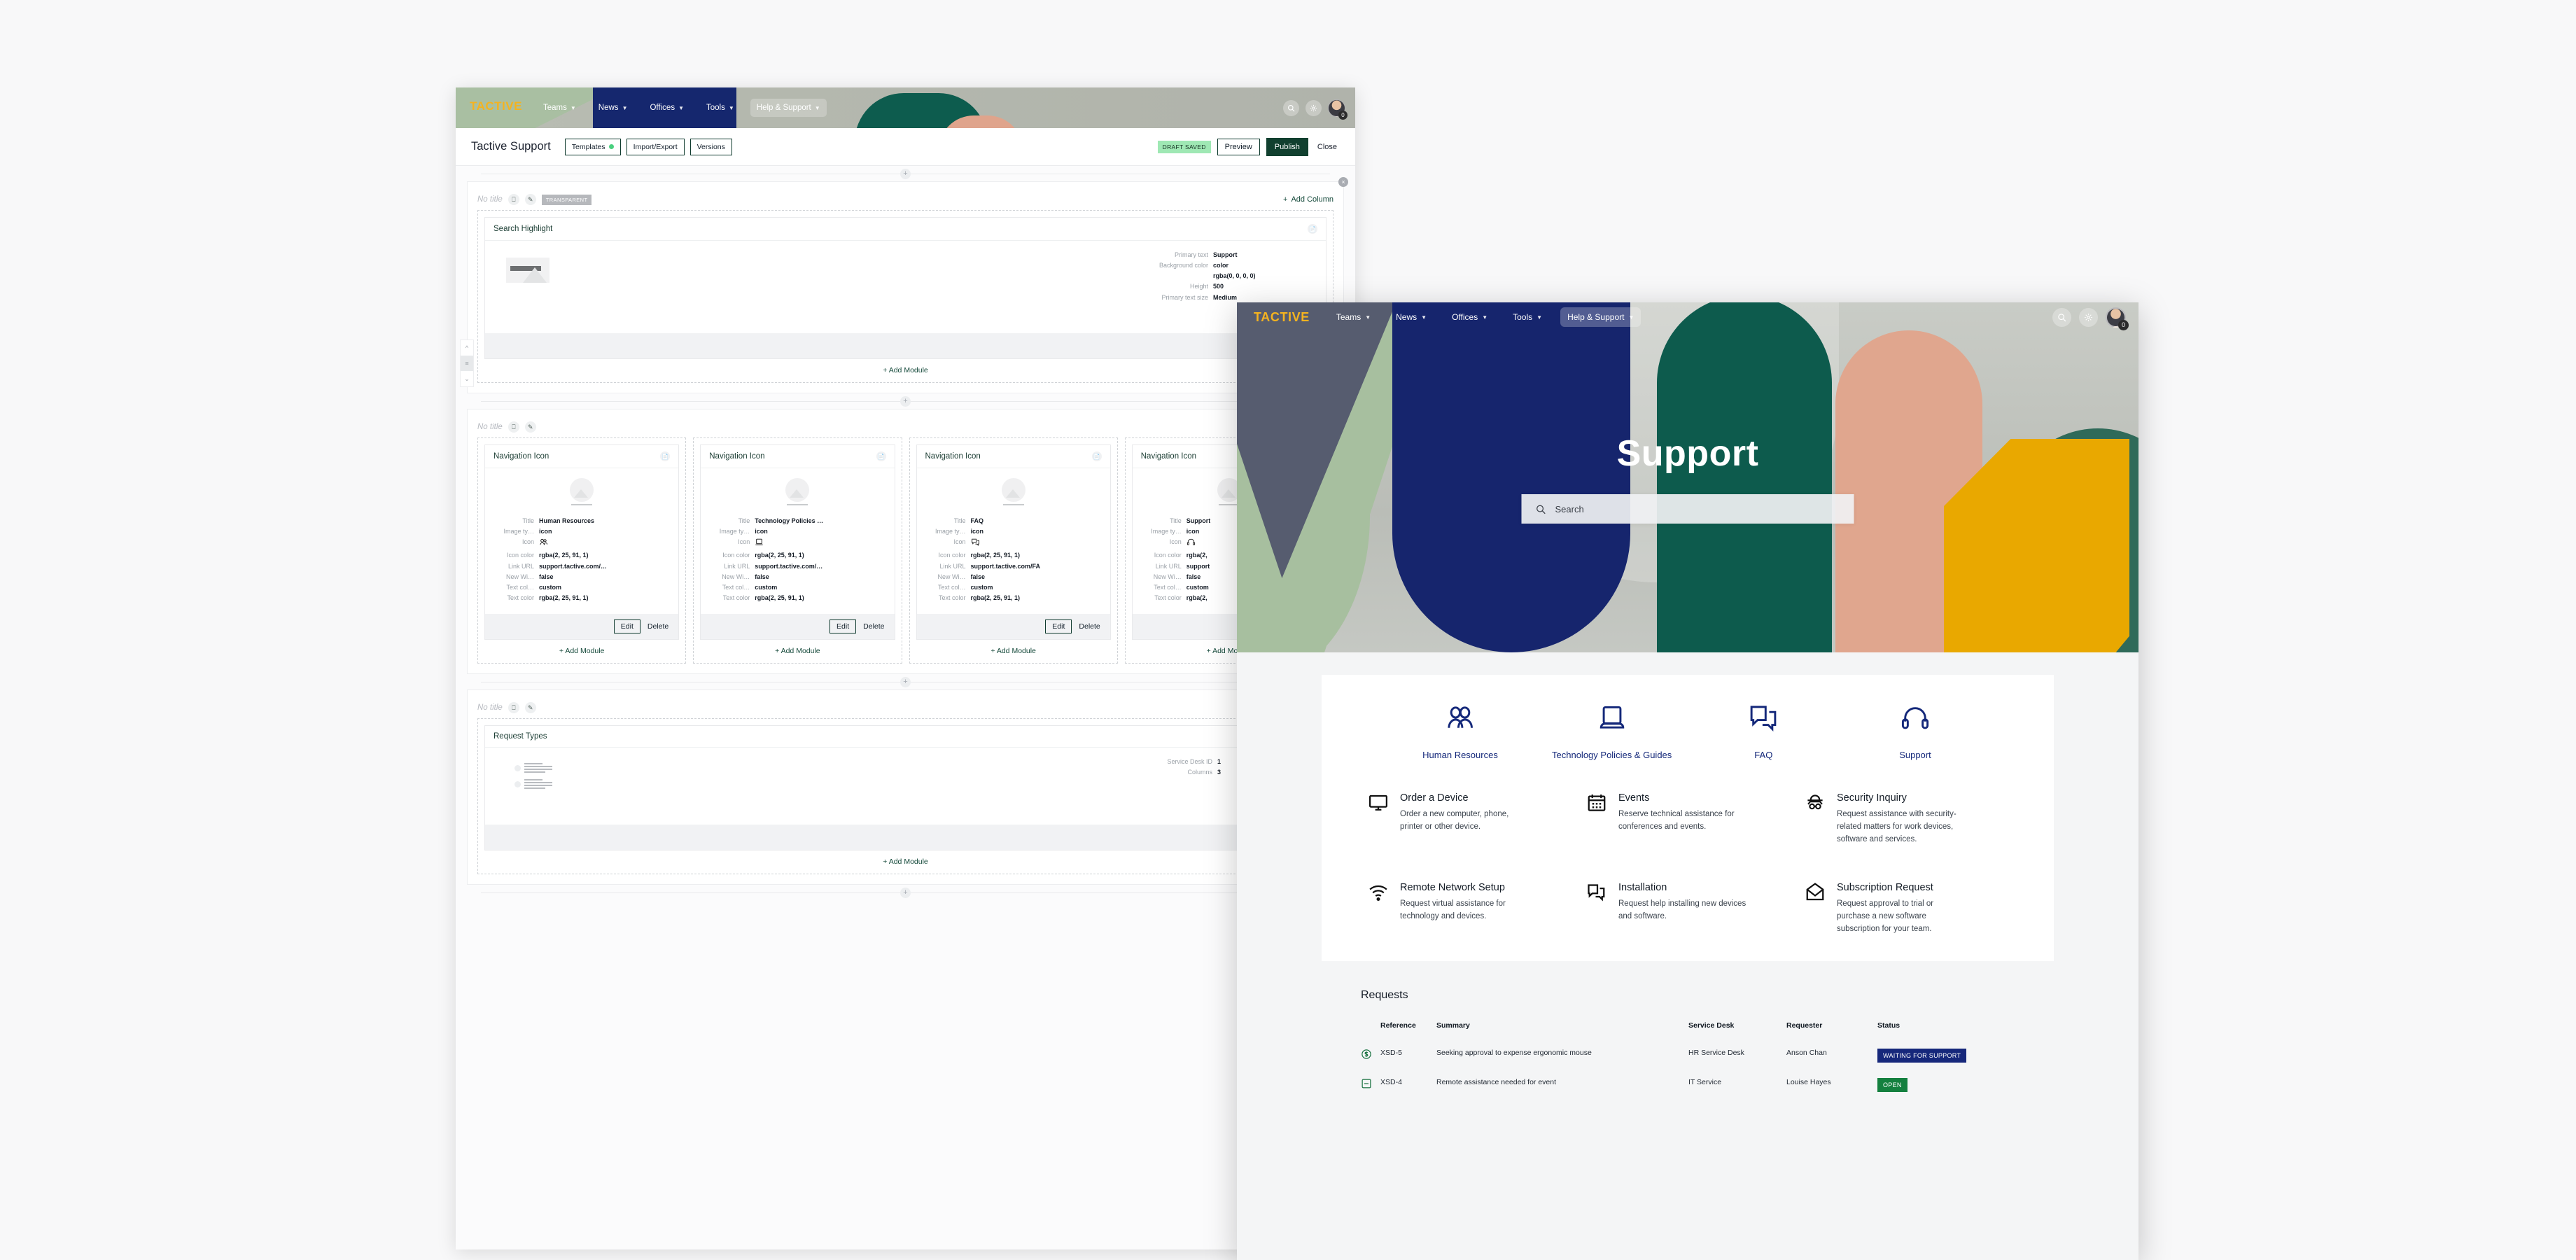  I want to click on editor-nav-logo: TACTIVE, so click(496, 106).